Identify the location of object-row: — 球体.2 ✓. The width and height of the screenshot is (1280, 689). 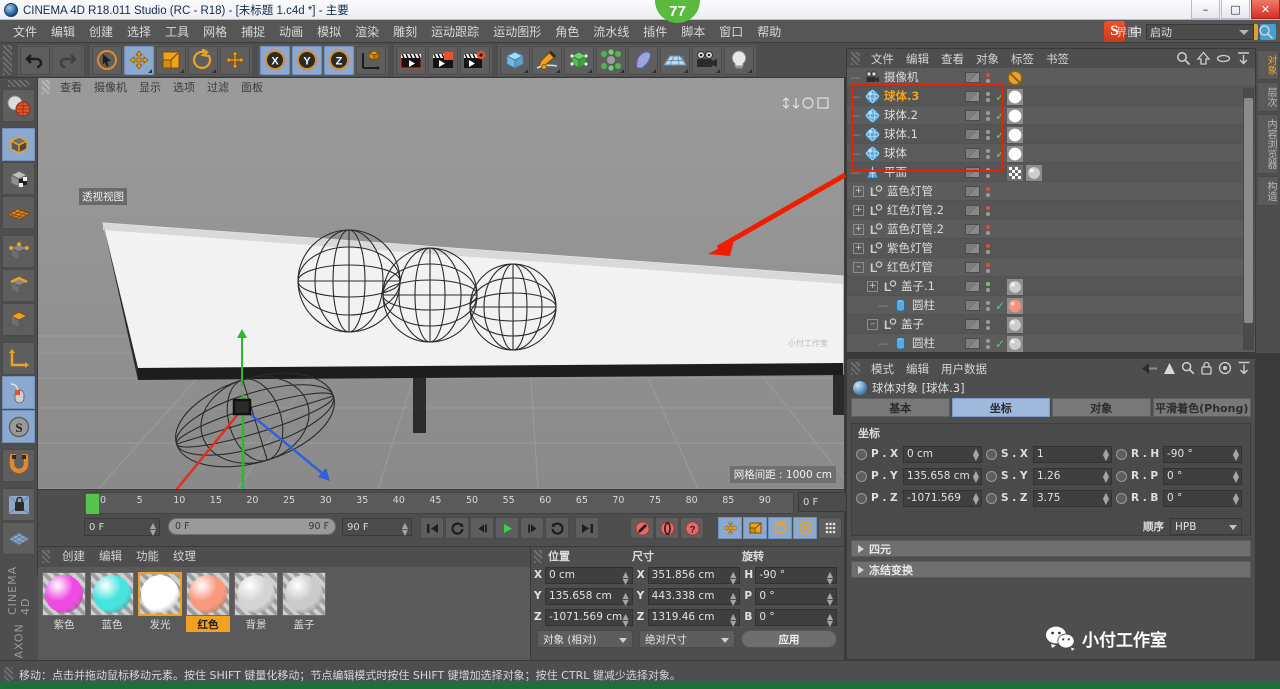
(1051, 115).